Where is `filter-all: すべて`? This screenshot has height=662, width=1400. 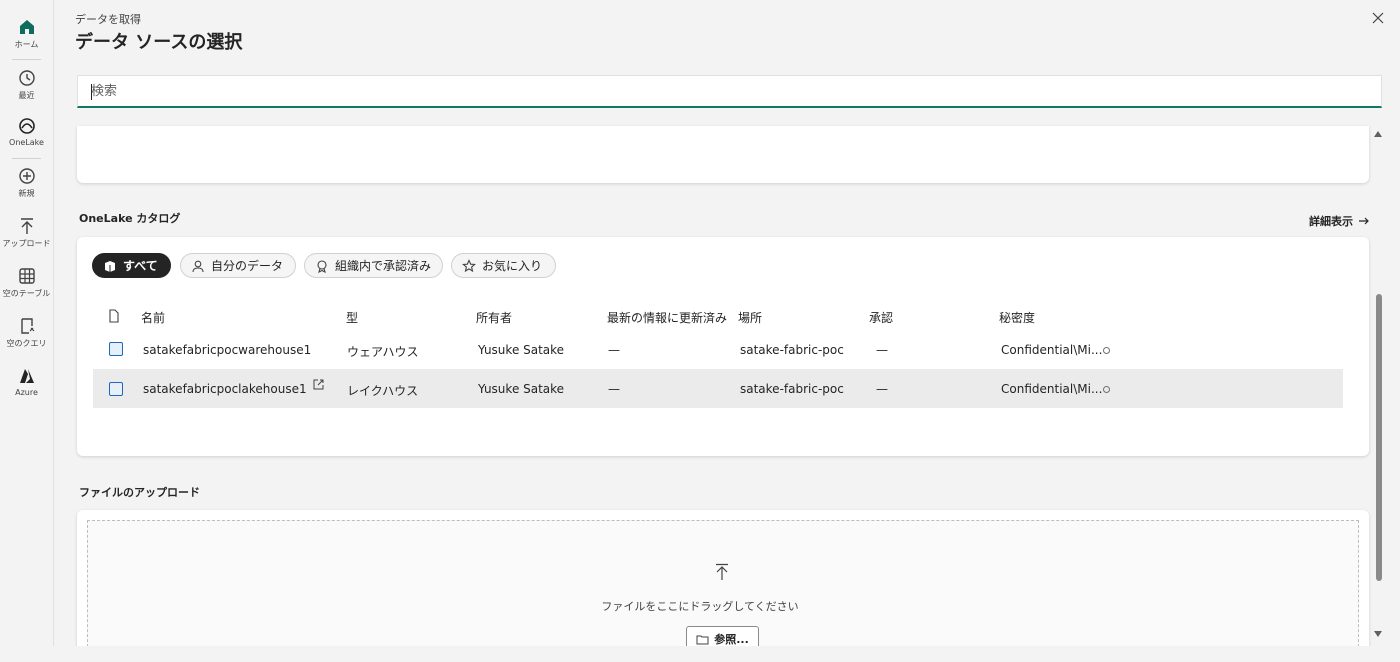
filter-all: すべて is located at coordinates (131, 265).